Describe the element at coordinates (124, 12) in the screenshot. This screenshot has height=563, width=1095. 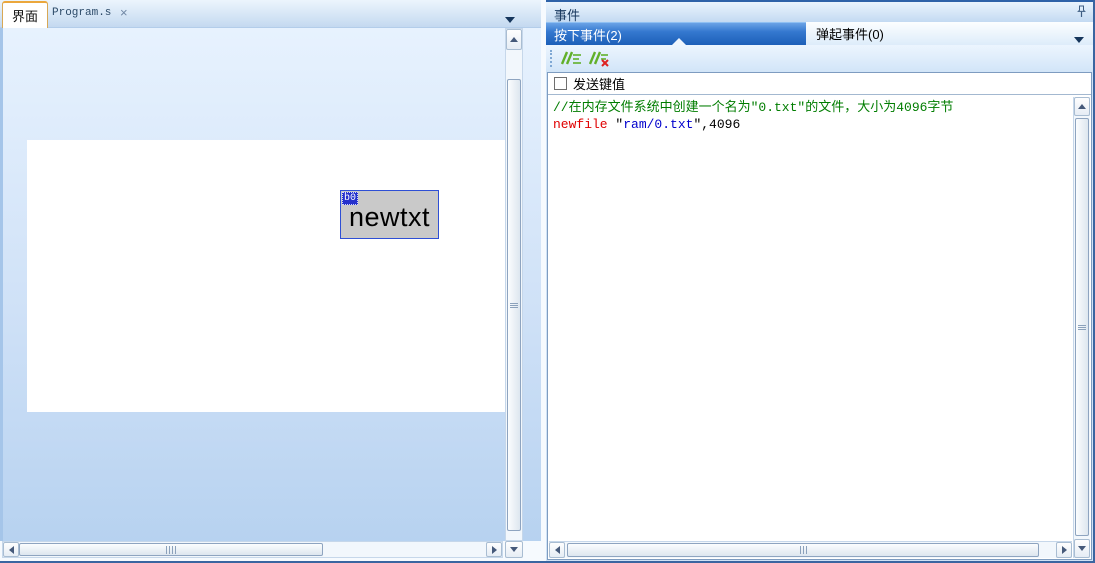
I see `close-icon: ×` at that location.